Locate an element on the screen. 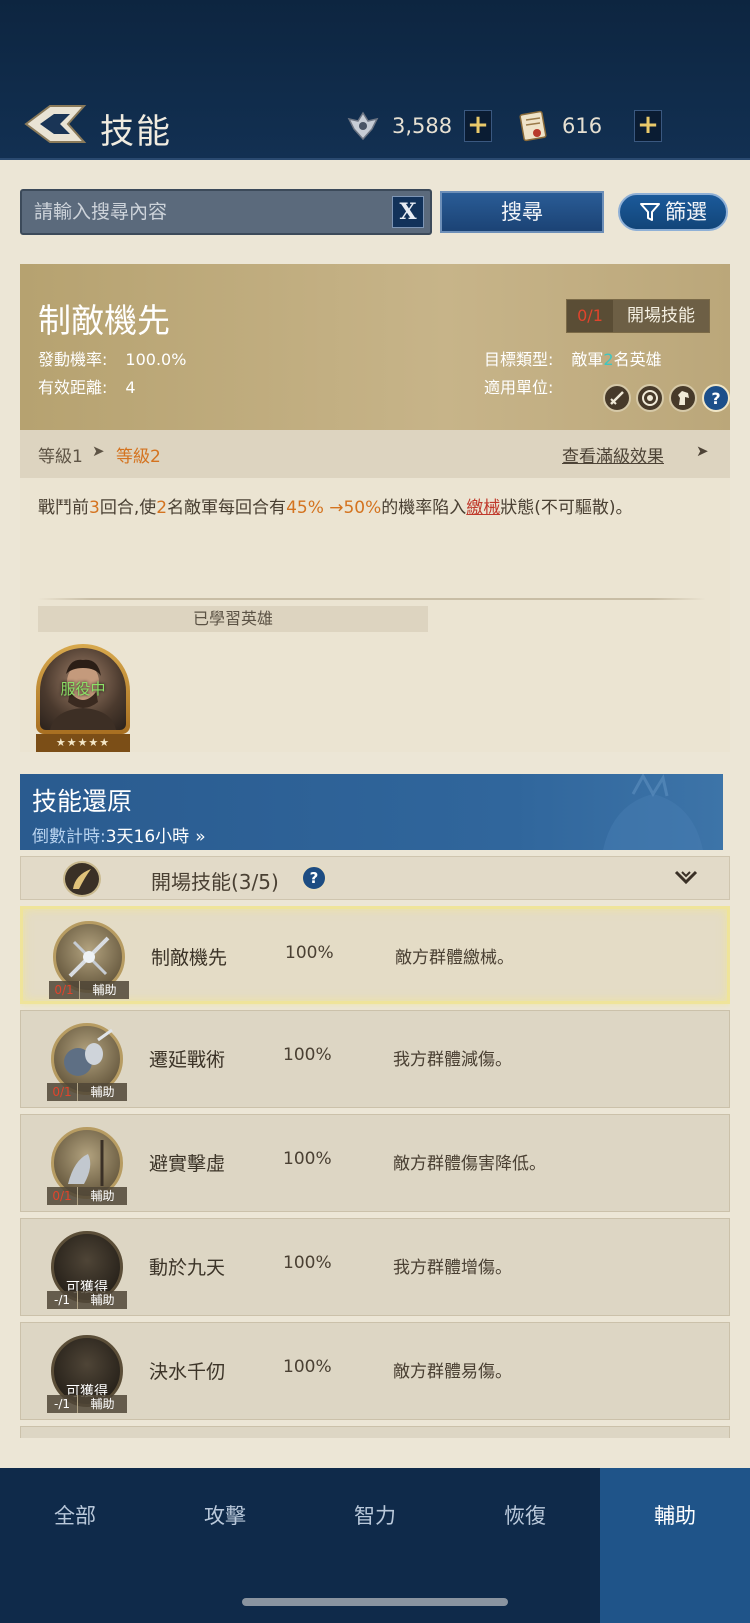 Image resolution: width=750 pixels, height=1623 pixels. restore-title: 技能還原 is located at coordinates (82, 801).